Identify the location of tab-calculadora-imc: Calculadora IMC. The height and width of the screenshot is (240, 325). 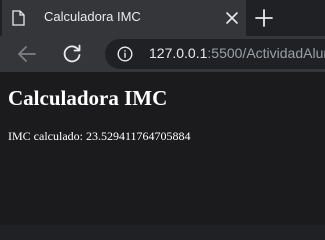
(124, 18).